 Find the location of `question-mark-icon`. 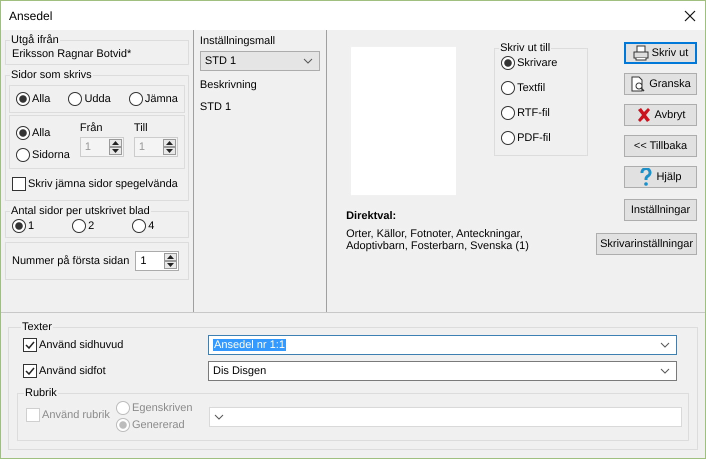

question-mark-icon is located at coordinates (646, 177).